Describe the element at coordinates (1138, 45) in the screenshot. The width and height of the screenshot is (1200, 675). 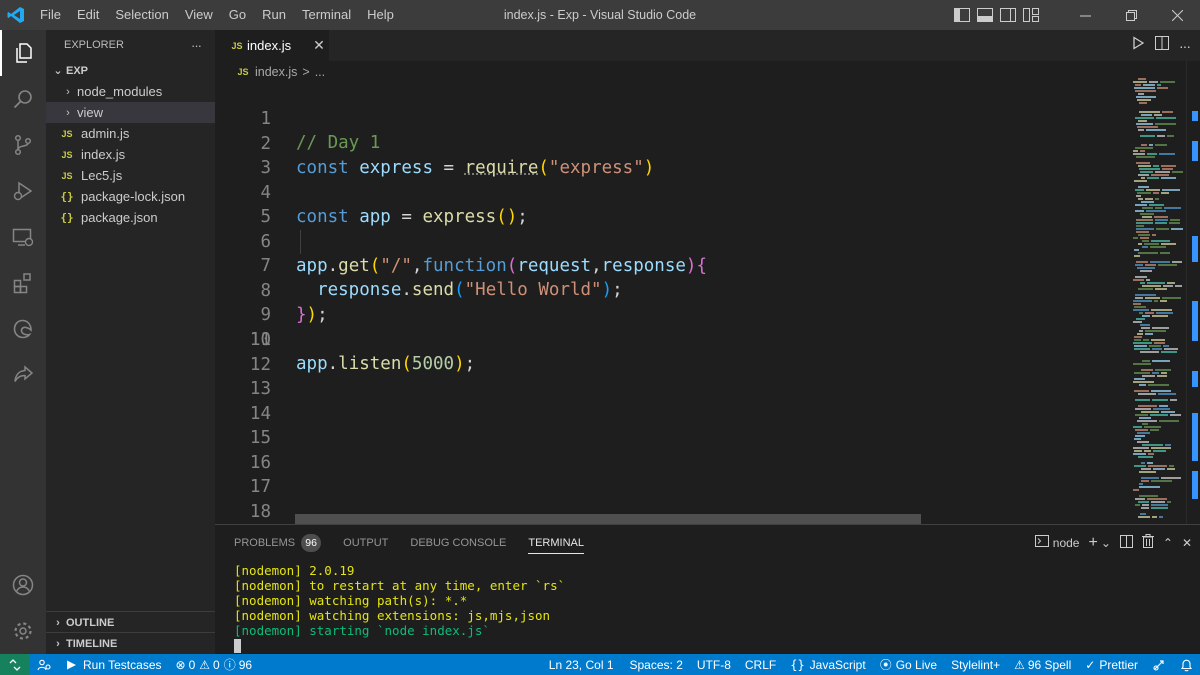
I see `run-code-icon` at that location.